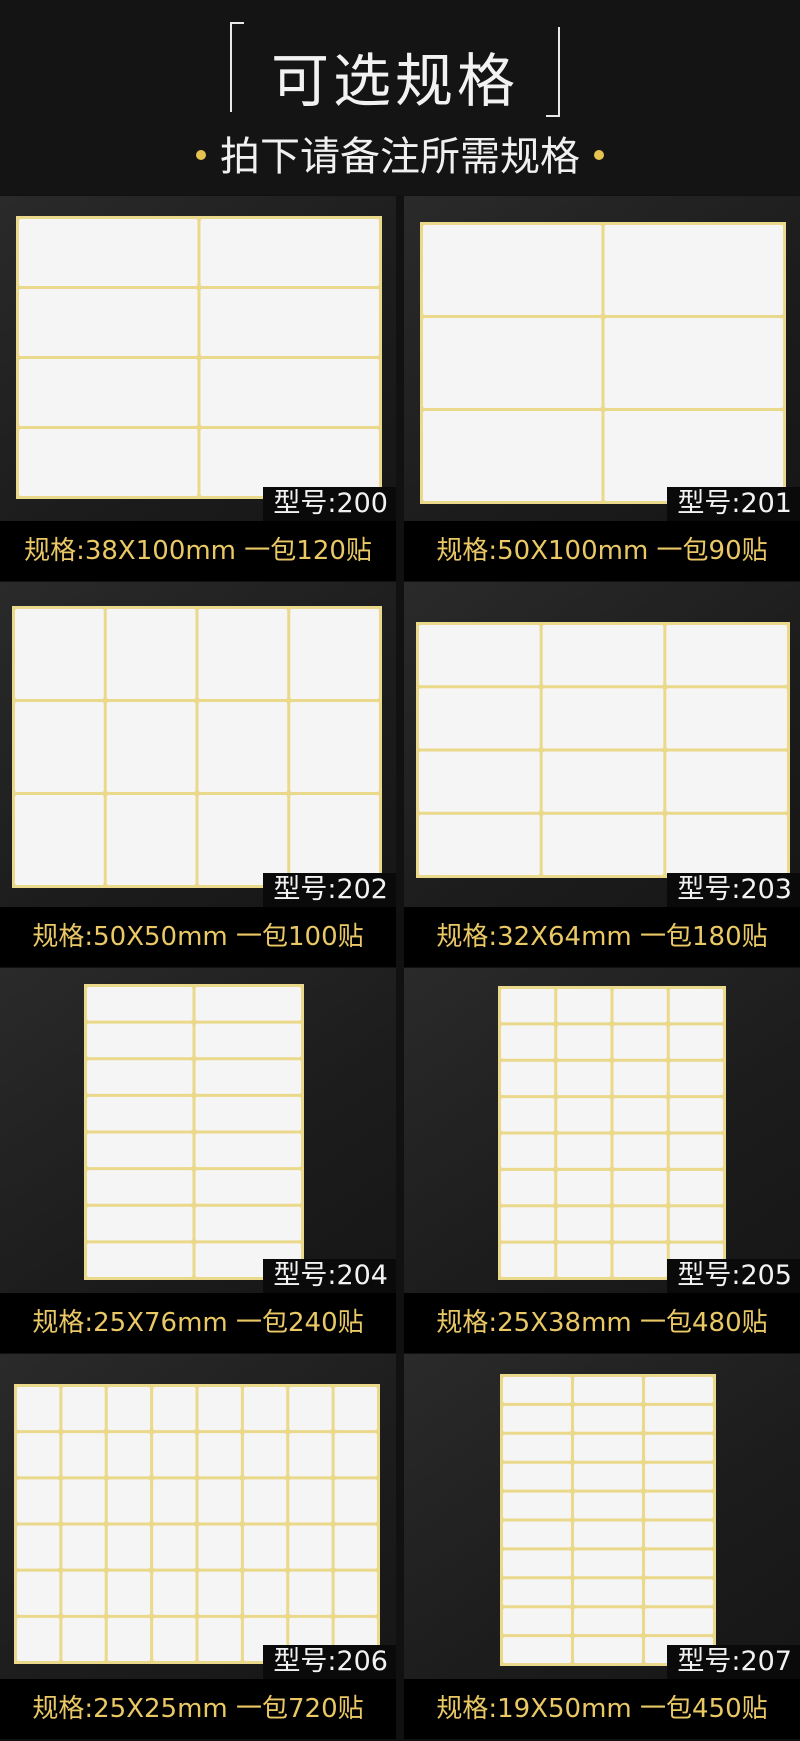  I want to click on product-card-205: 型号:205 规格:25X38mm 一包480贴, so click(602, 1160).